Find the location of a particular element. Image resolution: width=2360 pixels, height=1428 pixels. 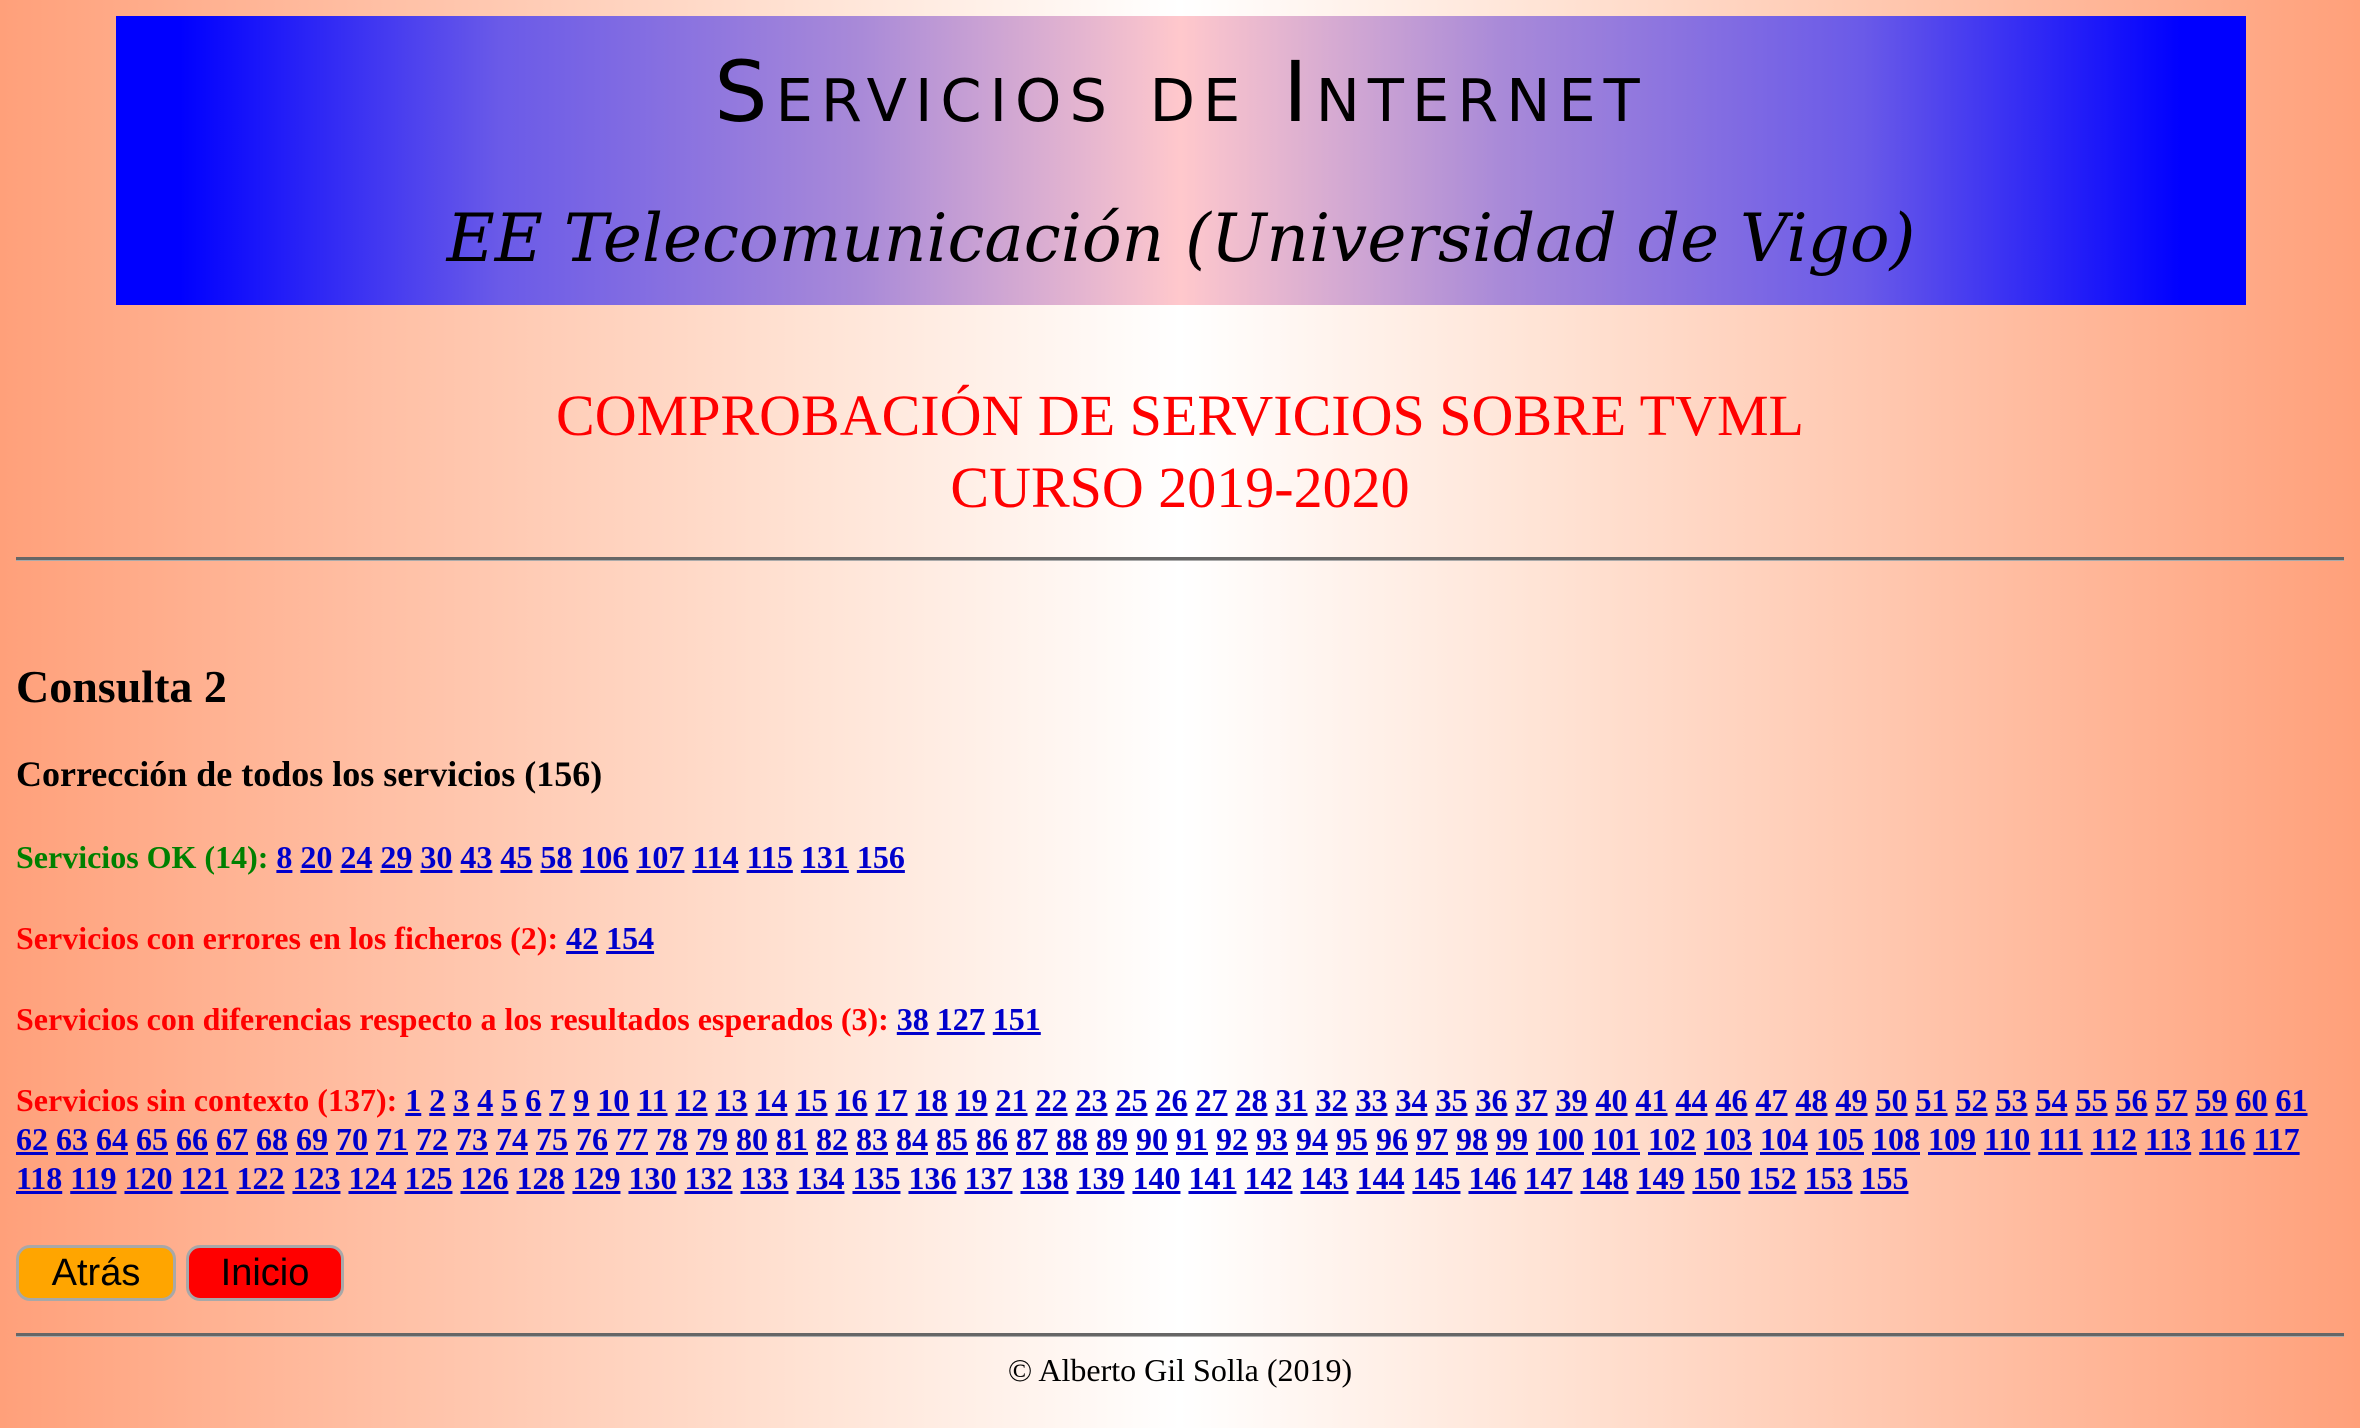

service-link: 23 is located at coordinates (1092, 1100).